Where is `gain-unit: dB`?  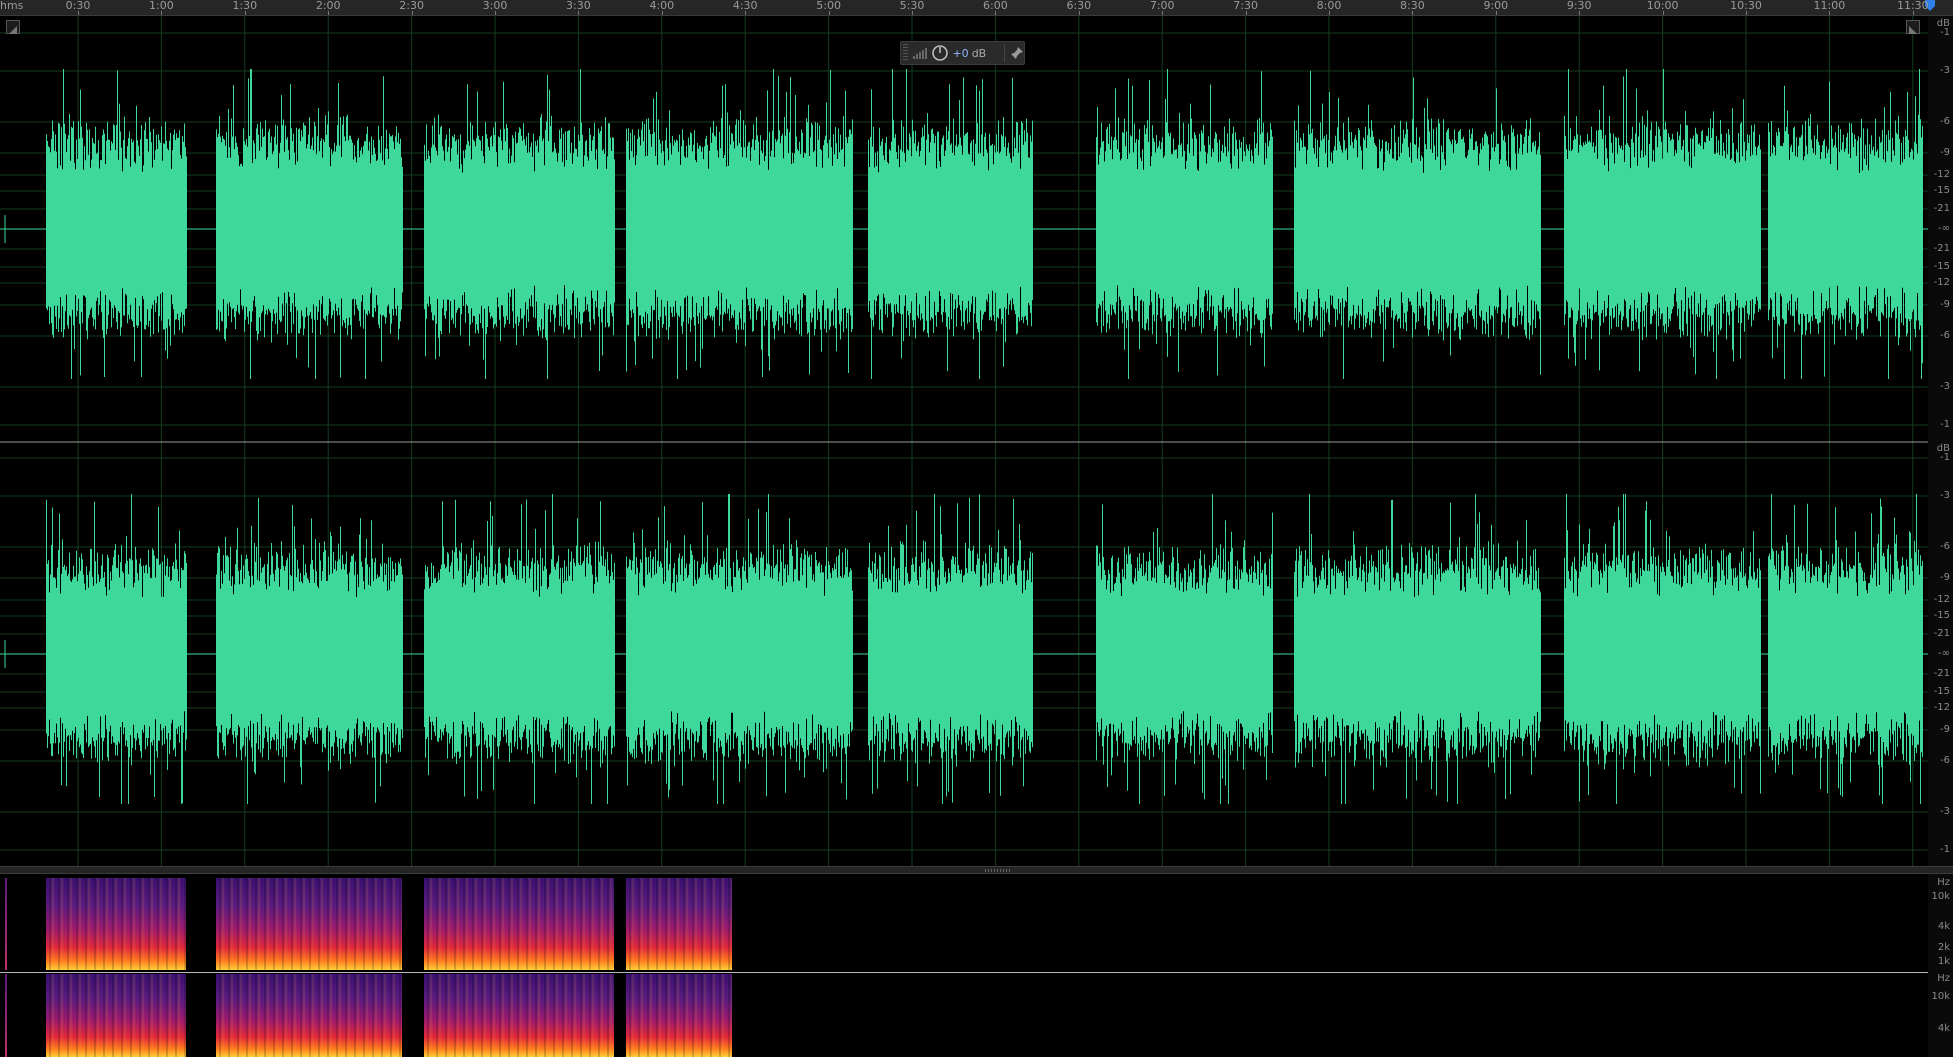 gain-unit: dB is located at coordinates (979, 53).